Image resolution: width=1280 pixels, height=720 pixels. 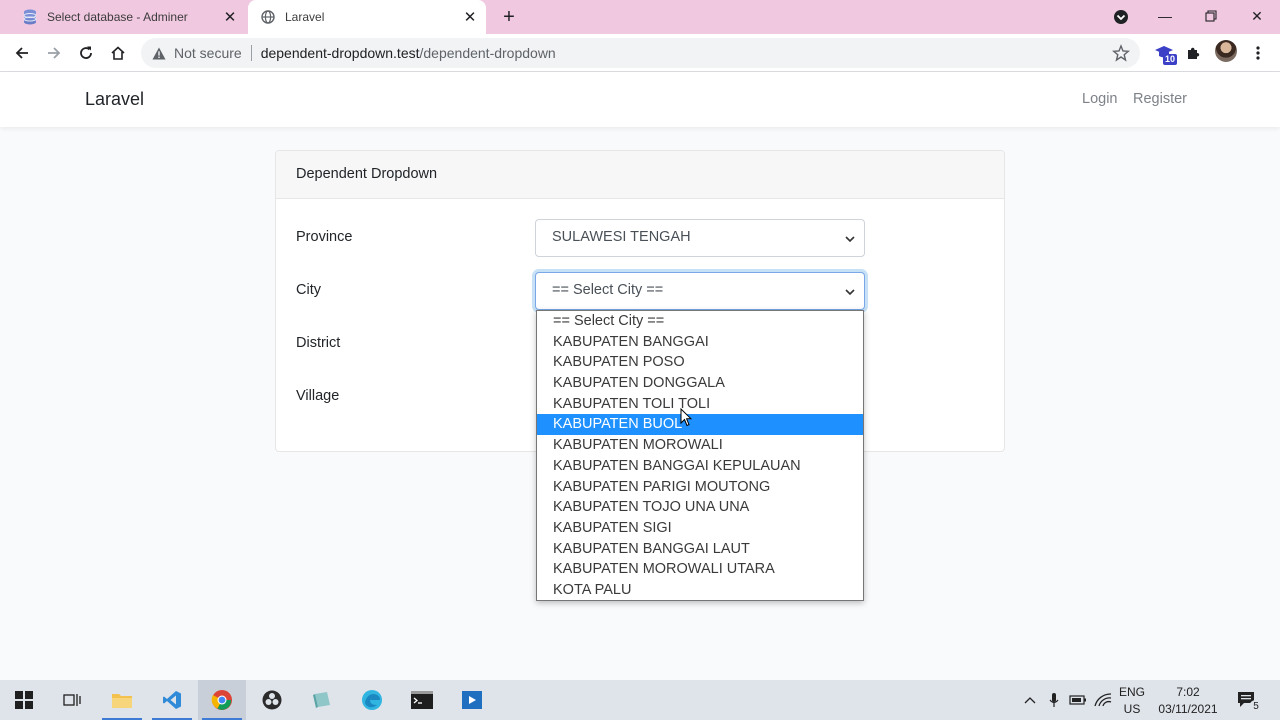 I want to click on province-select: SULAWESI TENGAH, so click(x=700, y=238).